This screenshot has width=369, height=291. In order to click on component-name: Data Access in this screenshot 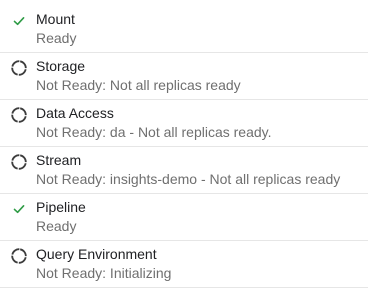, I will do `click(75, 113)`.